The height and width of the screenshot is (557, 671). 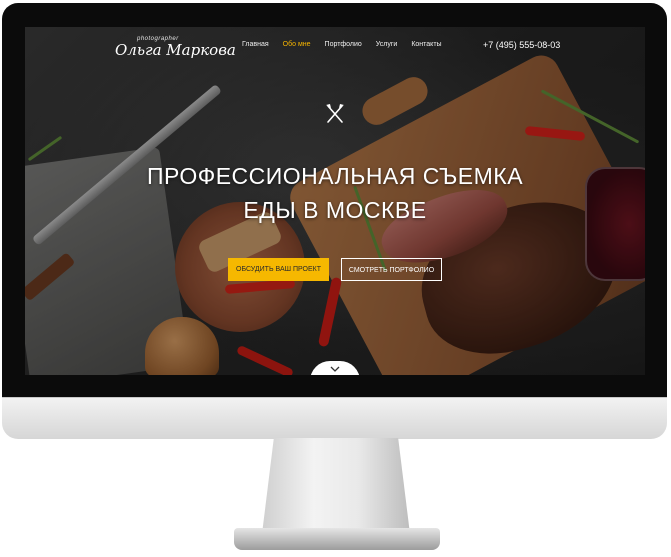 I want to click on monitor-stand, so click(x=336, y=486).